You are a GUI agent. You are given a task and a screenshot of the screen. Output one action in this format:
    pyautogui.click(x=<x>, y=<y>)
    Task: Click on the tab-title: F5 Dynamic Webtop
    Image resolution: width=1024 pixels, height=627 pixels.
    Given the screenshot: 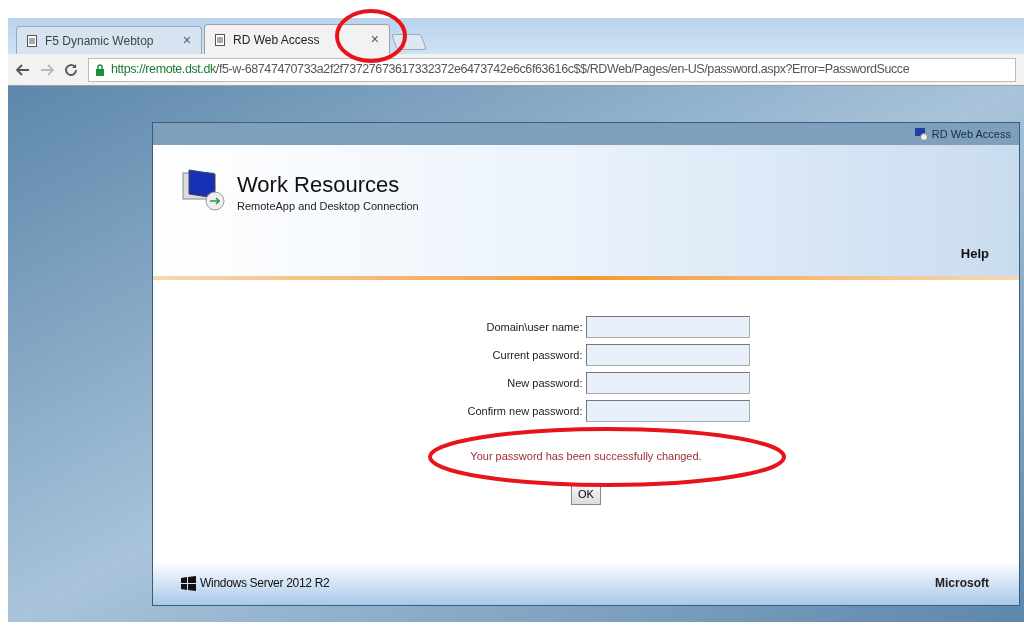 What is the action you would take?
    pyautogui.click(x=100, y=41)
    